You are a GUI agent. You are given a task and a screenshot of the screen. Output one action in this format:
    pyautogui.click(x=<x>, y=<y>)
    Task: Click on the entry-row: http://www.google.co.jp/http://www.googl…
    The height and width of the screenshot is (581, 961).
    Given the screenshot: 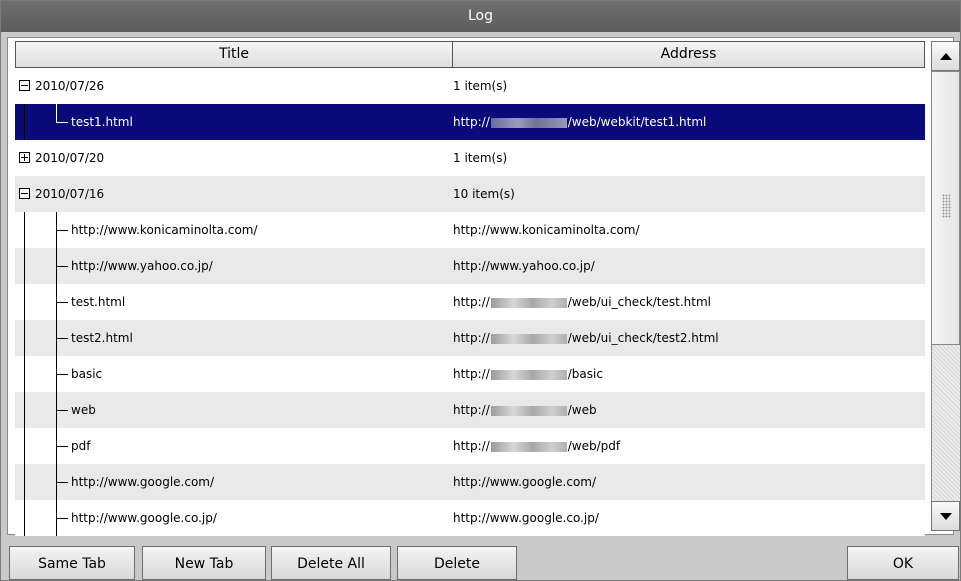 What is the action you would take?
    pyautogui.click(x=470, y=518)
    